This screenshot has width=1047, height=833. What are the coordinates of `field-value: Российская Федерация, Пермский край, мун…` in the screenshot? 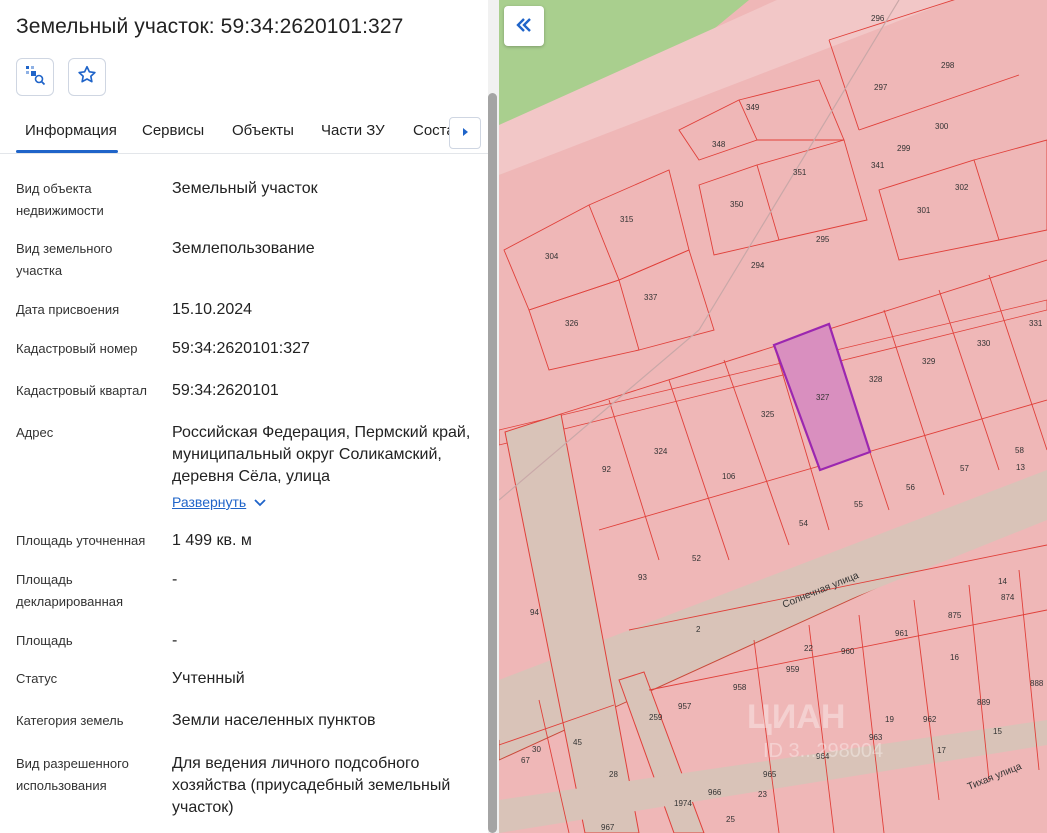 It's located at (321, 454).